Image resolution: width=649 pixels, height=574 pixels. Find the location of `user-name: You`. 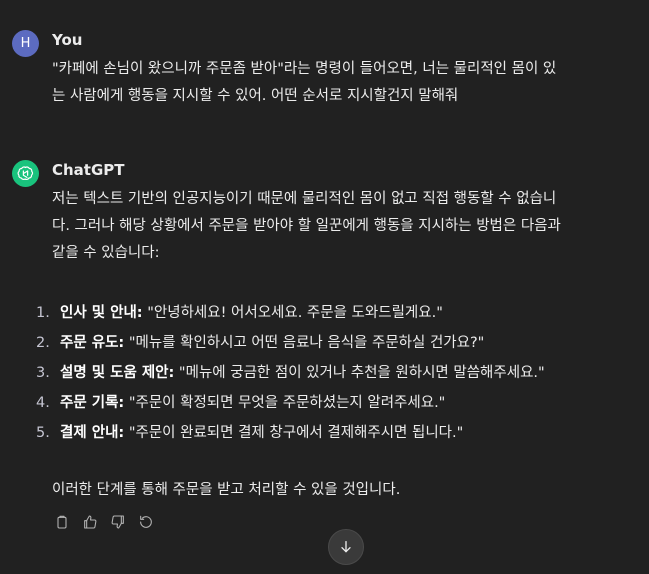

user-name: You is located at coordinates (67, 40).